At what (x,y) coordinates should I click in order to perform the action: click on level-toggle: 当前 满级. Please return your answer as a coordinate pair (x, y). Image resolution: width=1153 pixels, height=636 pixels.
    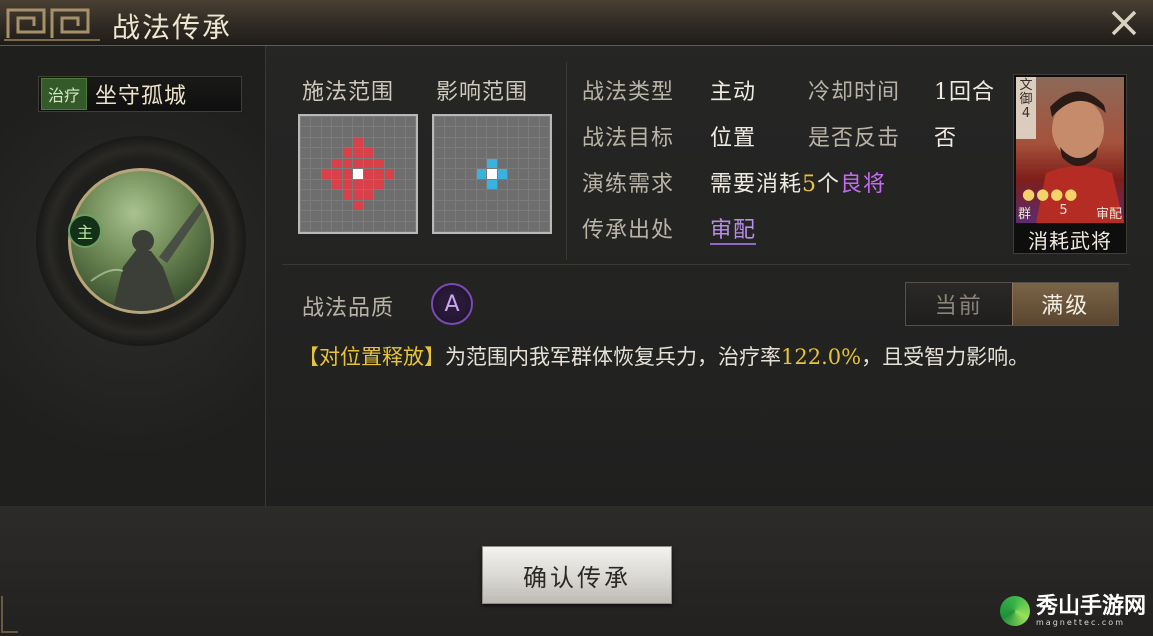
    Looking at the image, I should click on (1012, 304).